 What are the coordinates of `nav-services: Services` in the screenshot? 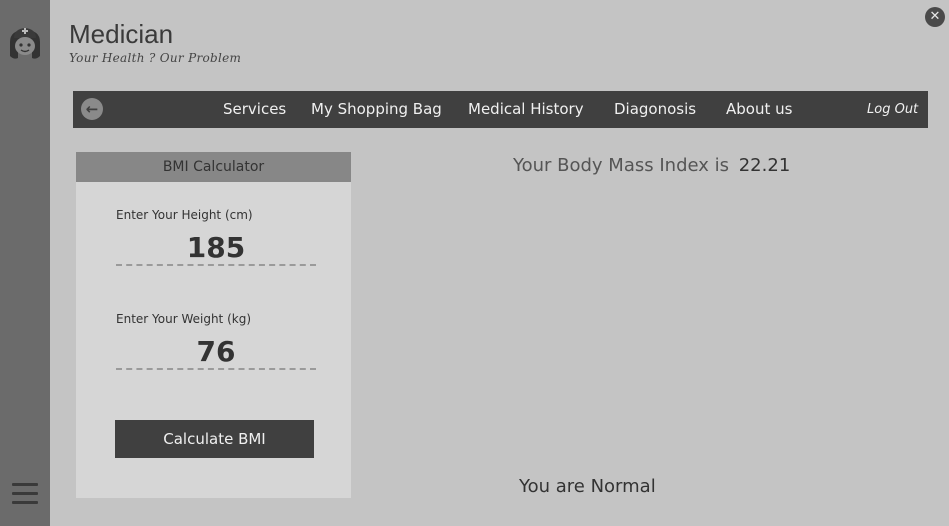 It's located at (254, 109).